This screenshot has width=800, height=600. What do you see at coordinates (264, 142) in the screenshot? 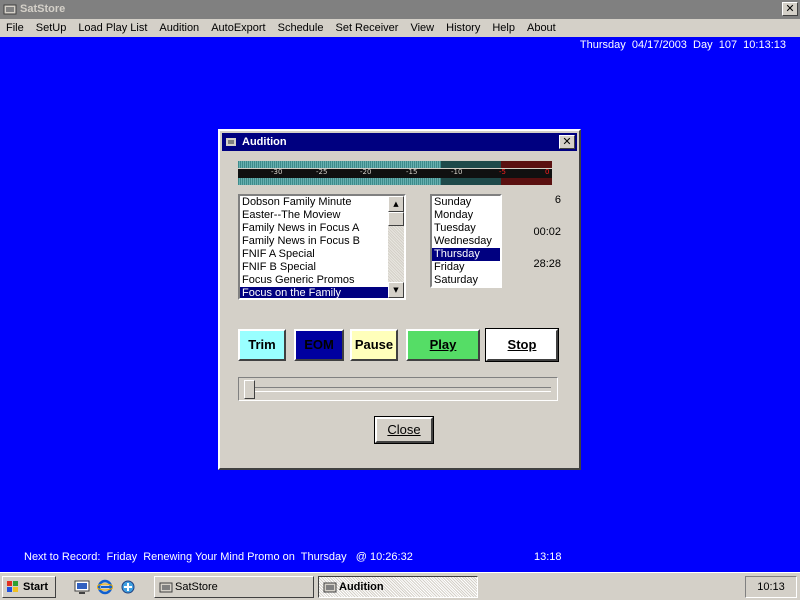
I see `dialog-title: Audition` at bounding box center [264, 142].